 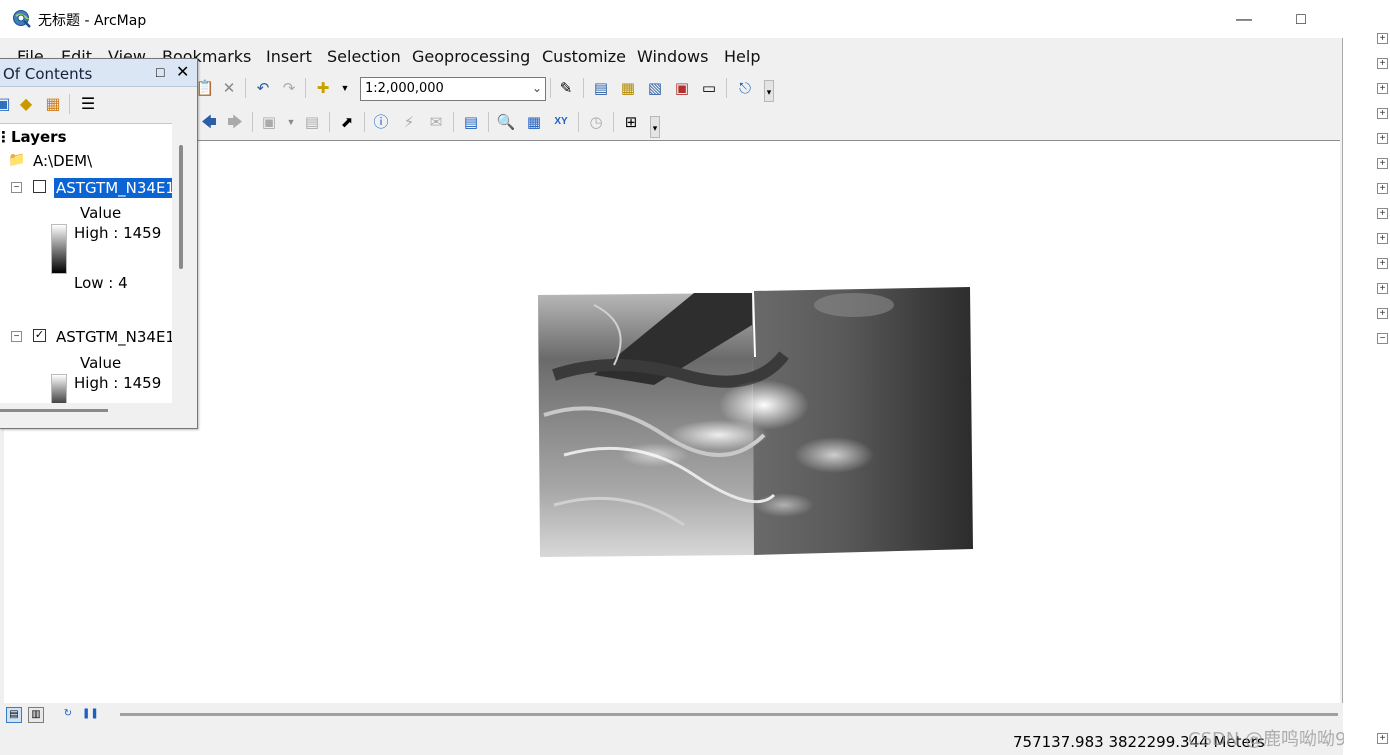 I want to click on folder-path: A:\DEM\, so click(x=62, y=161).